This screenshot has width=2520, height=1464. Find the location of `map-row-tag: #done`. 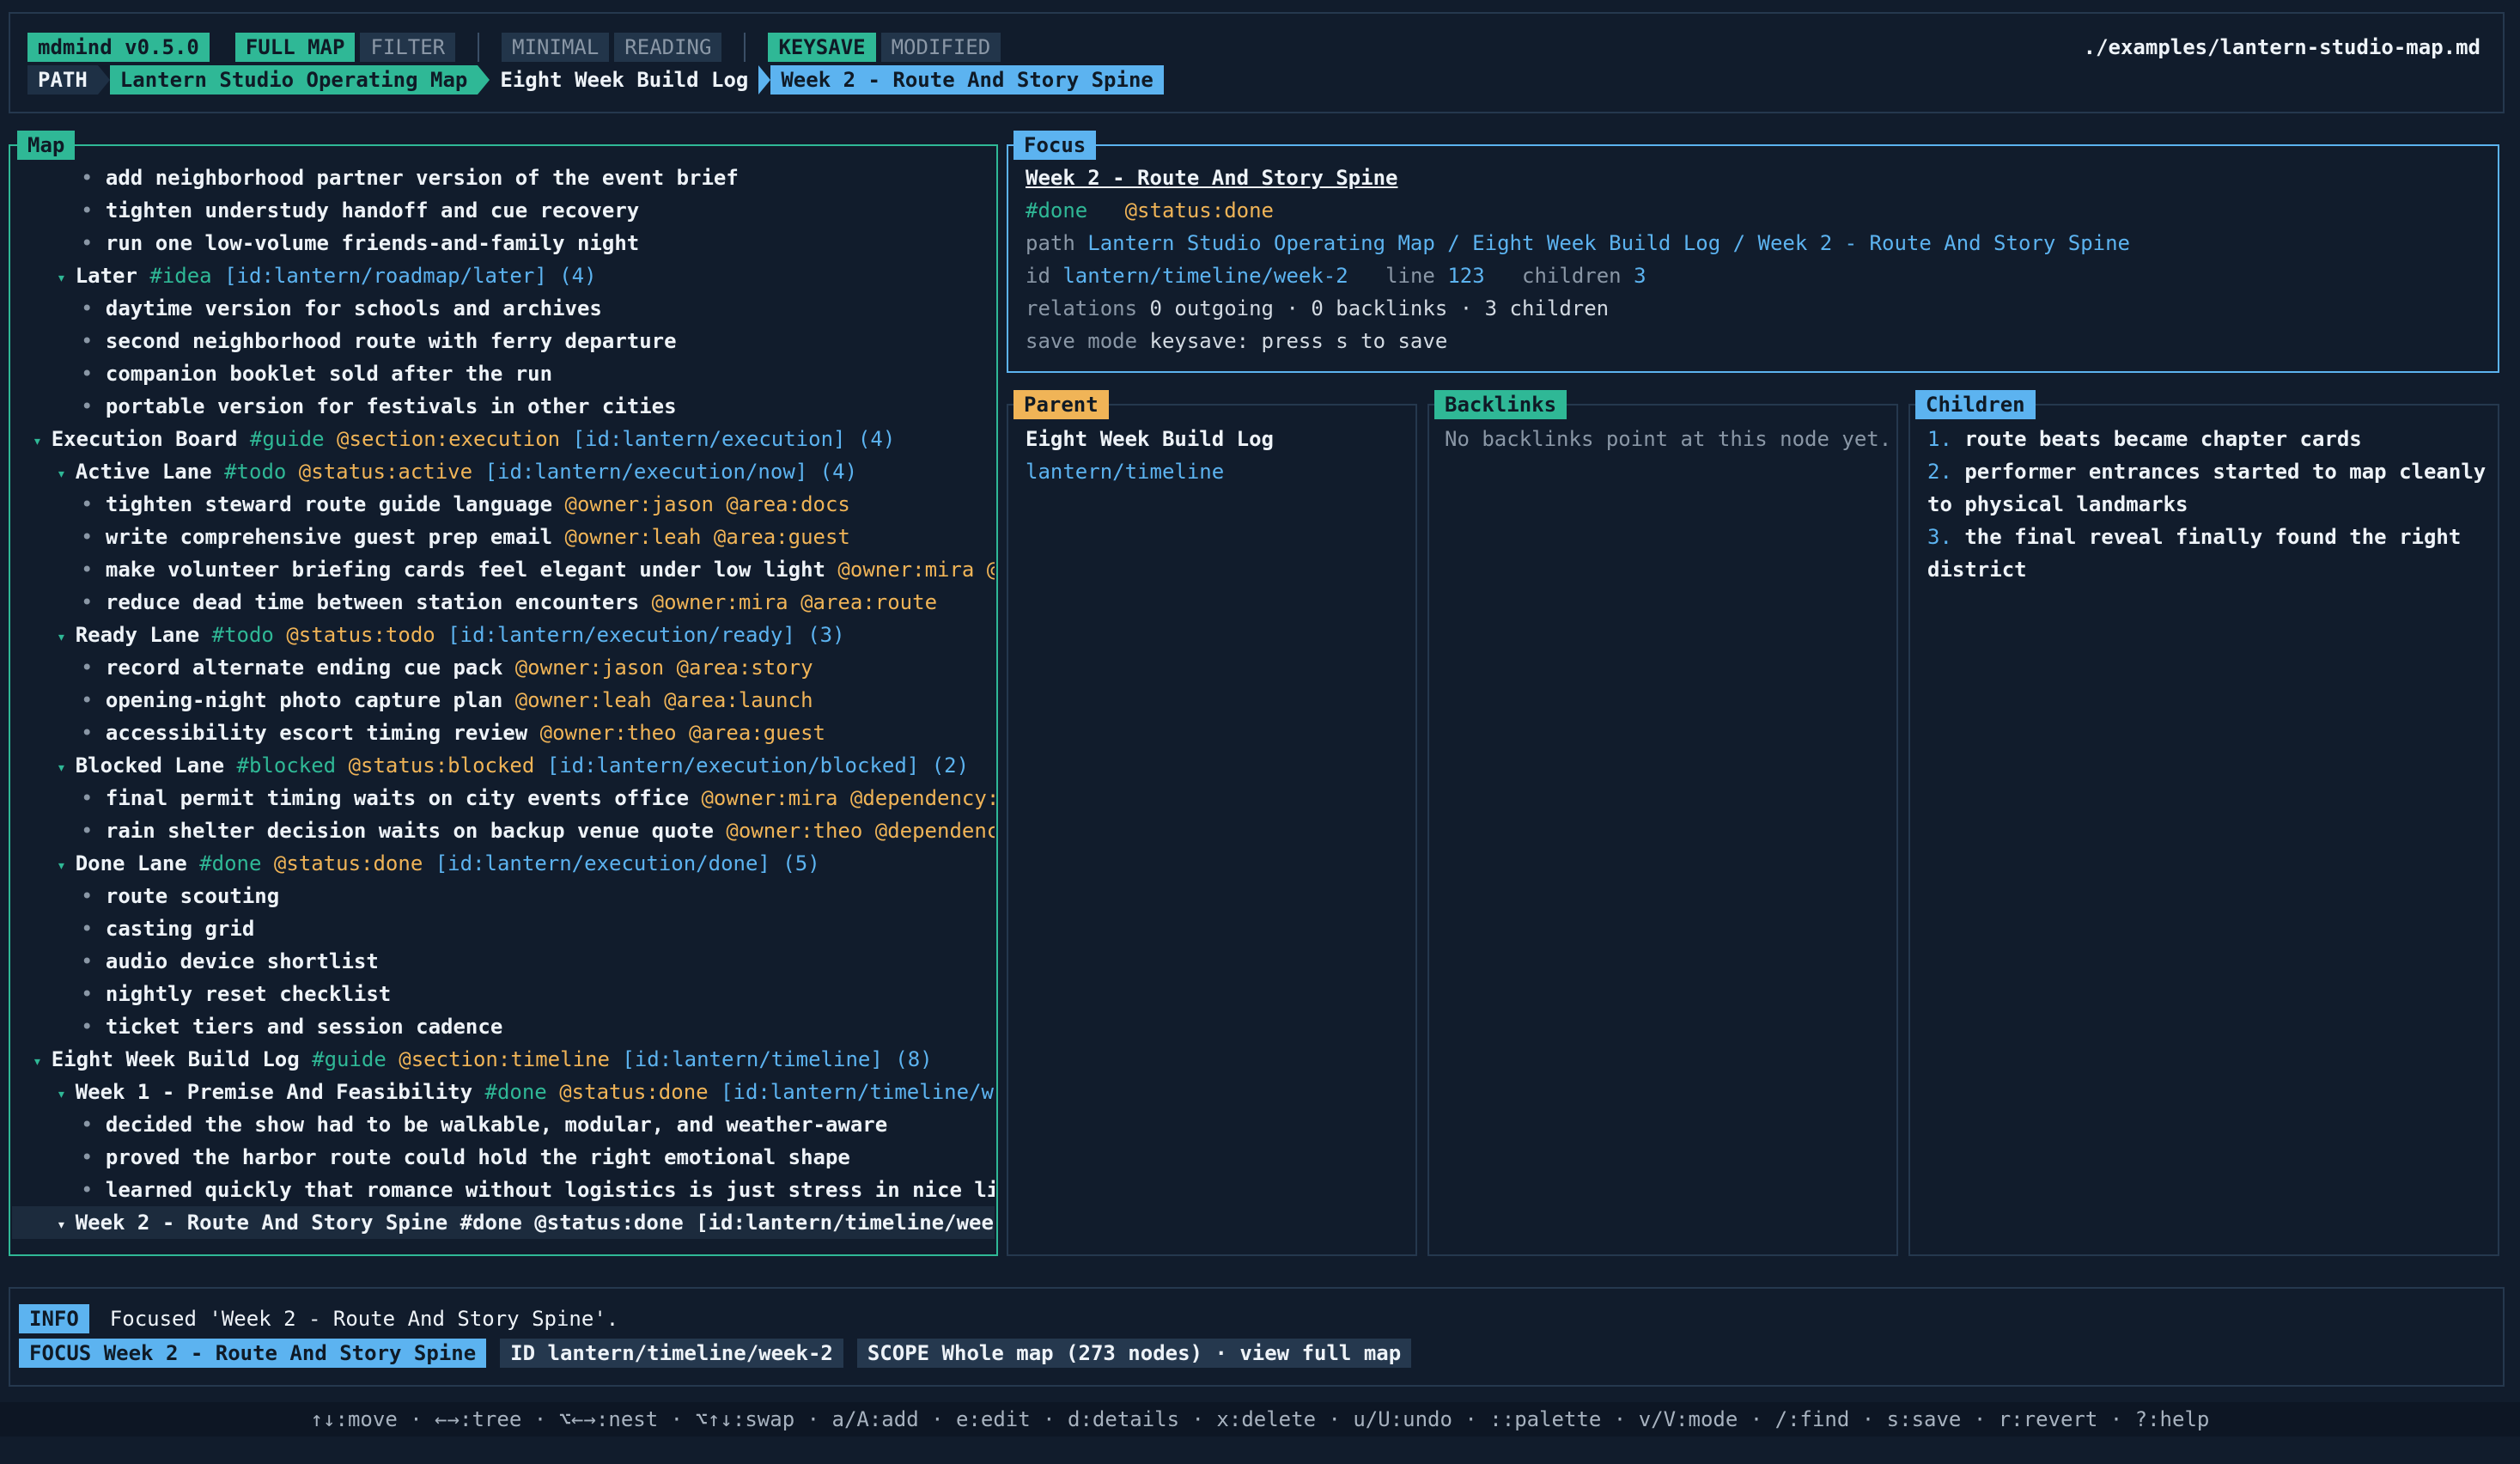

map-row-tag: #done is located at coordinates (509, 1092).